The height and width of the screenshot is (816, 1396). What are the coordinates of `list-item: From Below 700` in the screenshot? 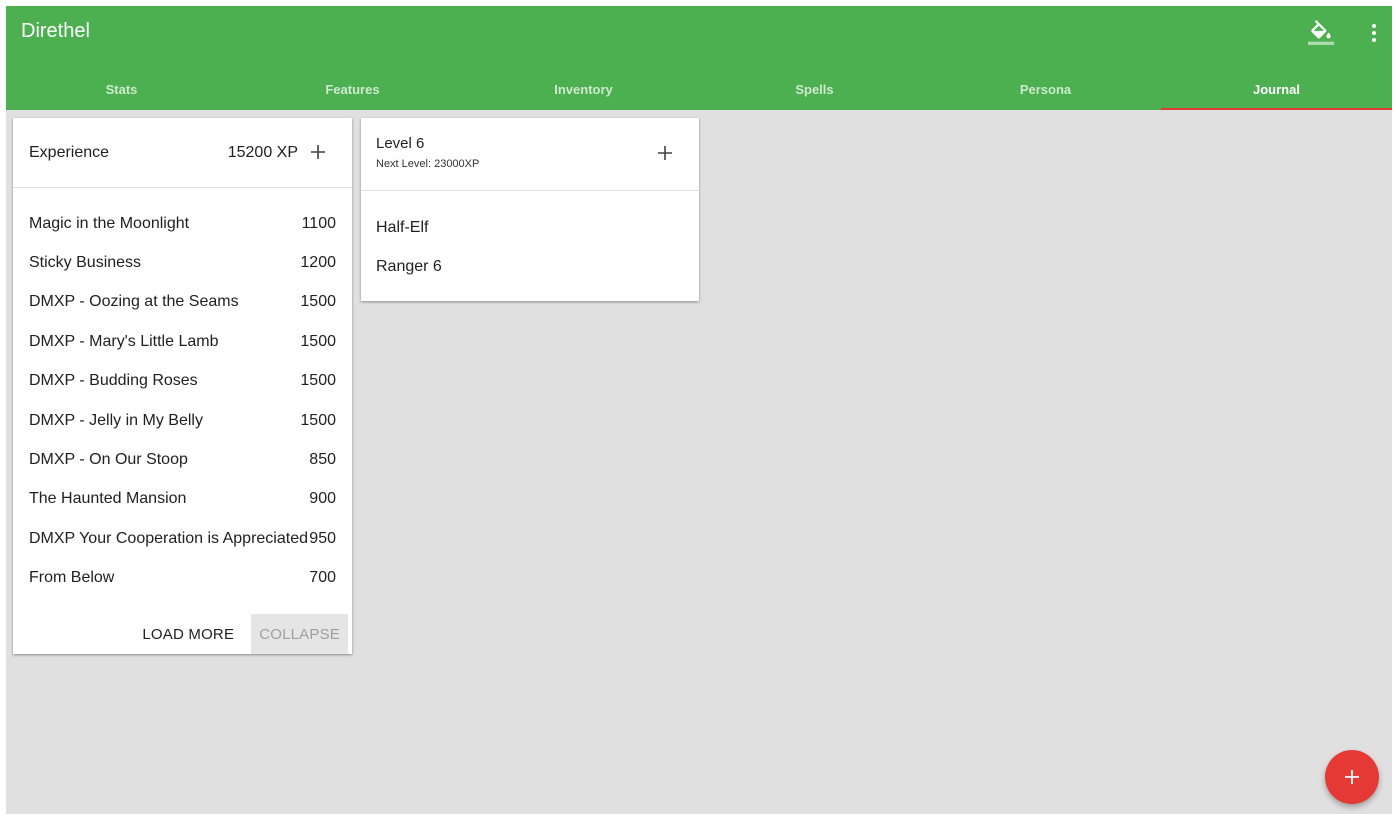 It's located at (182, 578).